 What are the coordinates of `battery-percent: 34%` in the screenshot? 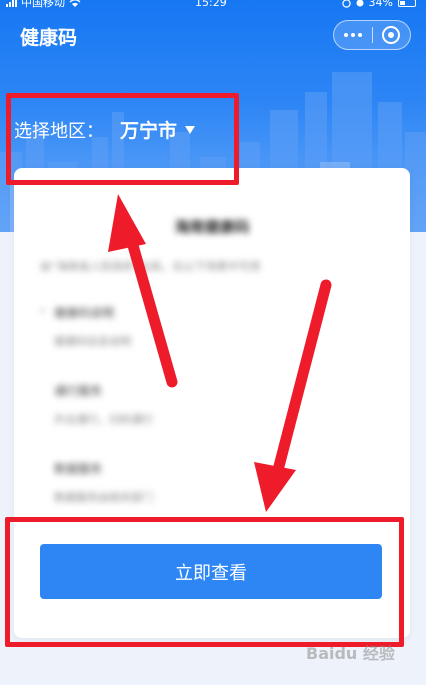 It's located at (380, 4).